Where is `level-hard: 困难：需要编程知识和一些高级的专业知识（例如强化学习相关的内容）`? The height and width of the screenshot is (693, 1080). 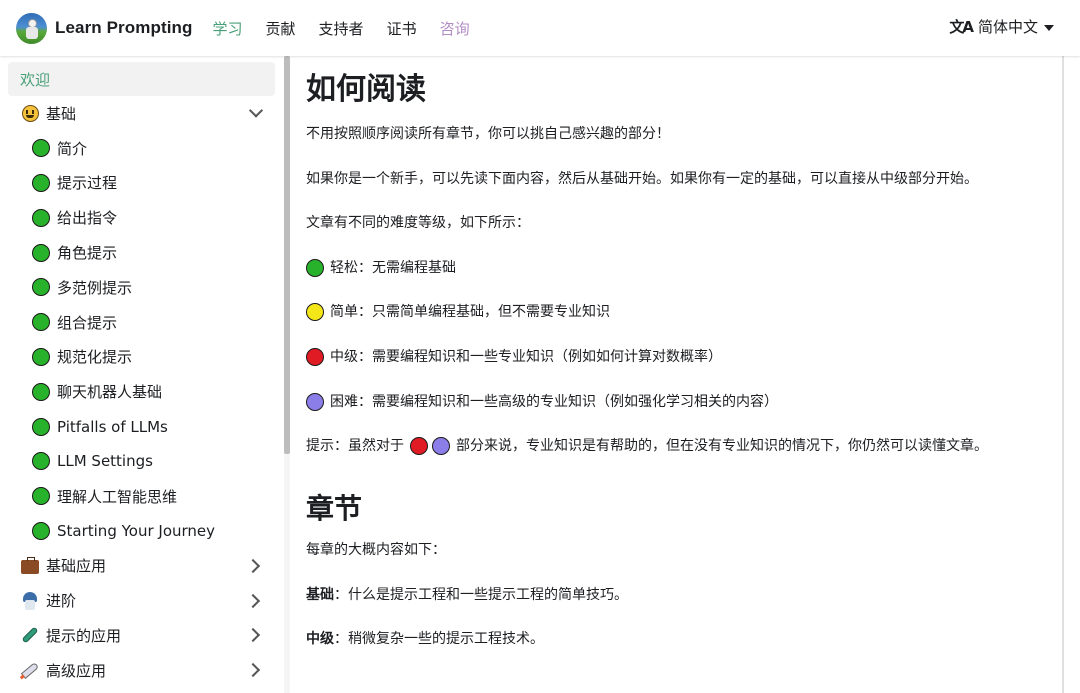 level-hard: 困难：需要编程知识和一些高级的专业知识（例如强化学习相关的内容） is located at coordinates (684, 402).